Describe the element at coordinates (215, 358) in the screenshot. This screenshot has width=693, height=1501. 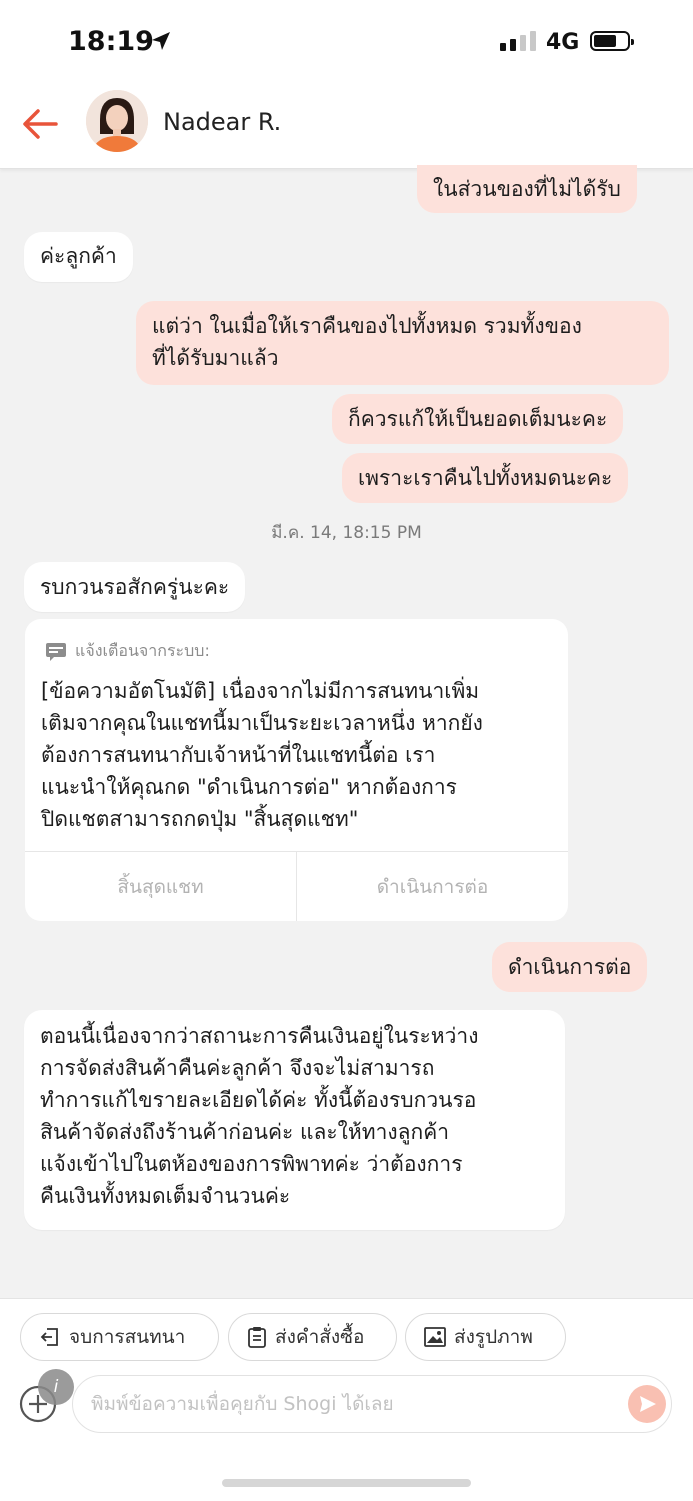
I see `message-text-line: ที่ได้รับมาแล้ว` at that location.